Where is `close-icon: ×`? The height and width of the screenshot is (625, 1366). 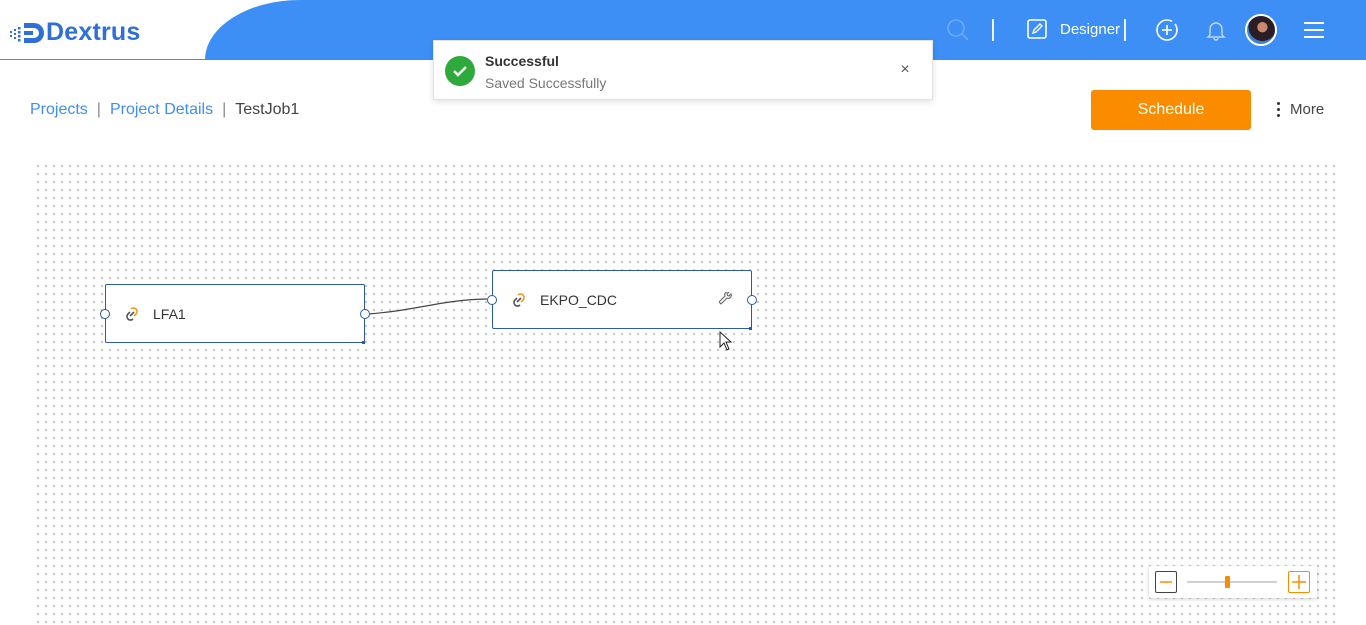 close-icon: × is located at coordinates (905, 70).